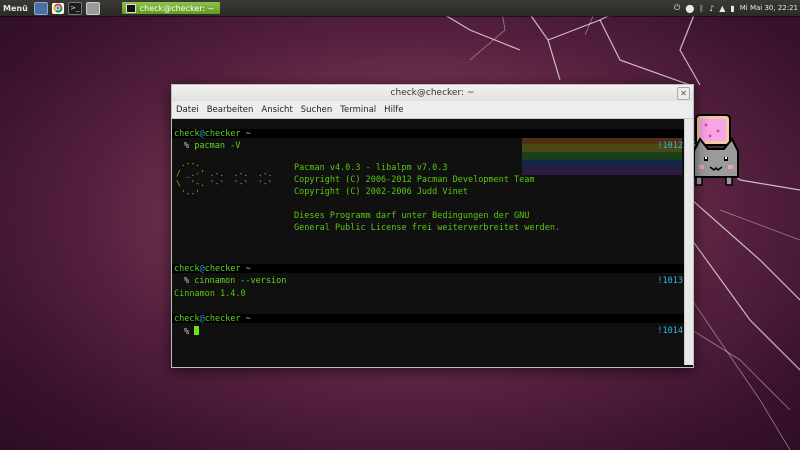 Image resolution: width=800 pixels, height=450 pixels. Describe the element at coordinates (276, 110) in the screenshot. I see `menu-ansicht: Ansicht` at that location.